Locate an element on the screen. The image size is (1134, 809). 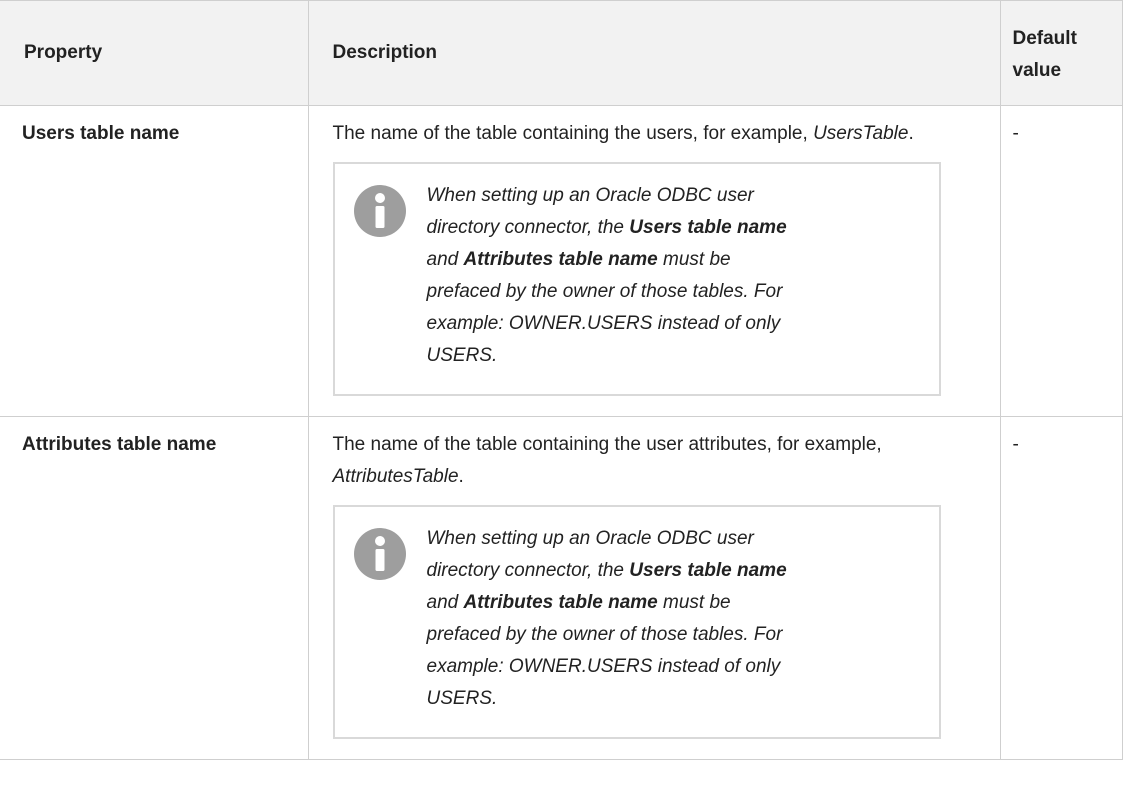
header-default-line1: Default is located at coordinates (1044, 38).